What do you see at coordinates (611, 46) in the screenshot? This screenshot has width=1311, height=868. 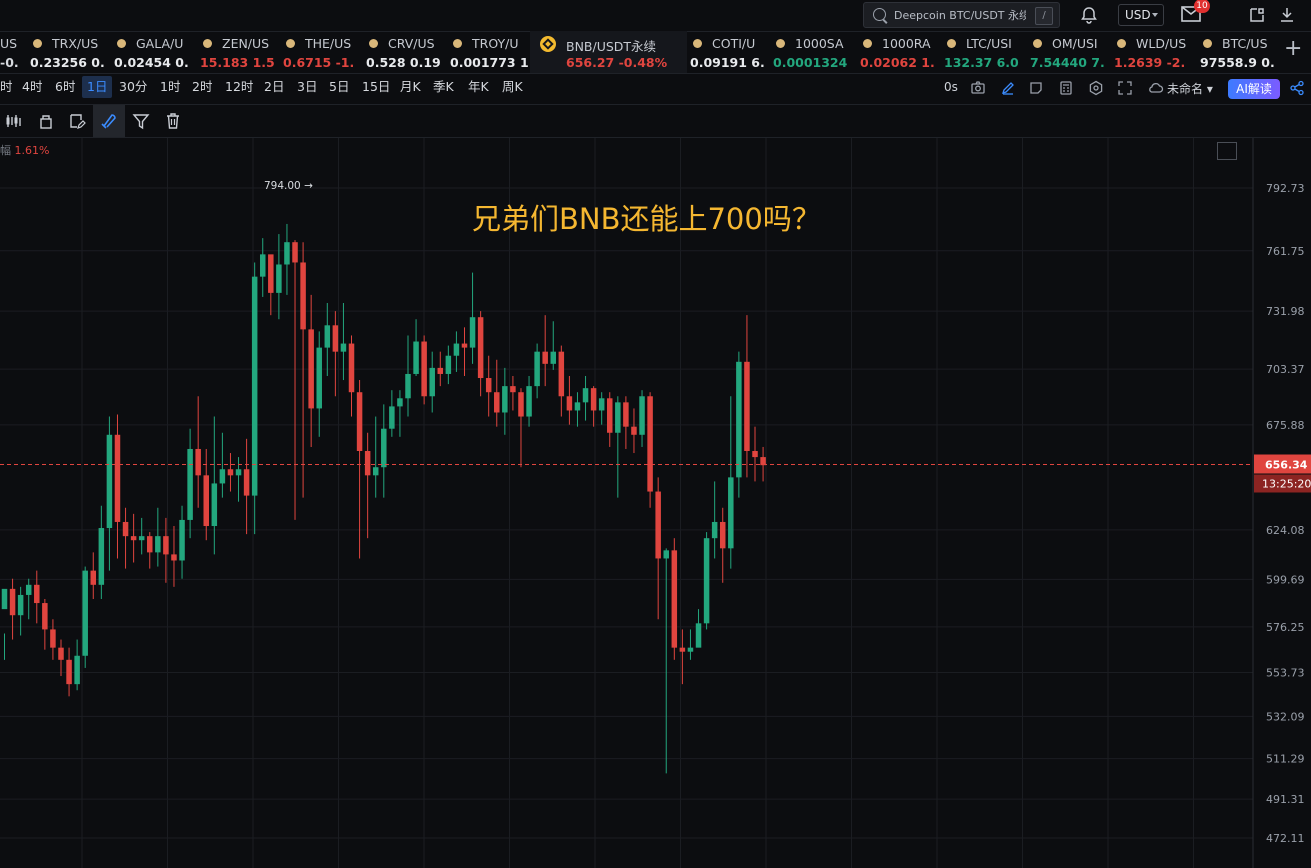 I see `ticker-name: BNB/USDT永续` at bounding box center [611, 46].